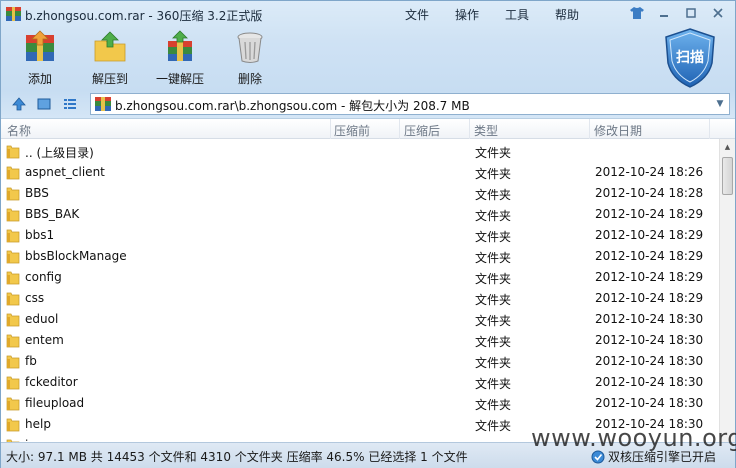 The width and height of the screenshot is (736, 468). Describe the element at coordinates (727, 291) in the screenshot. I see `vertical-scrollbar: ▲` at that location.